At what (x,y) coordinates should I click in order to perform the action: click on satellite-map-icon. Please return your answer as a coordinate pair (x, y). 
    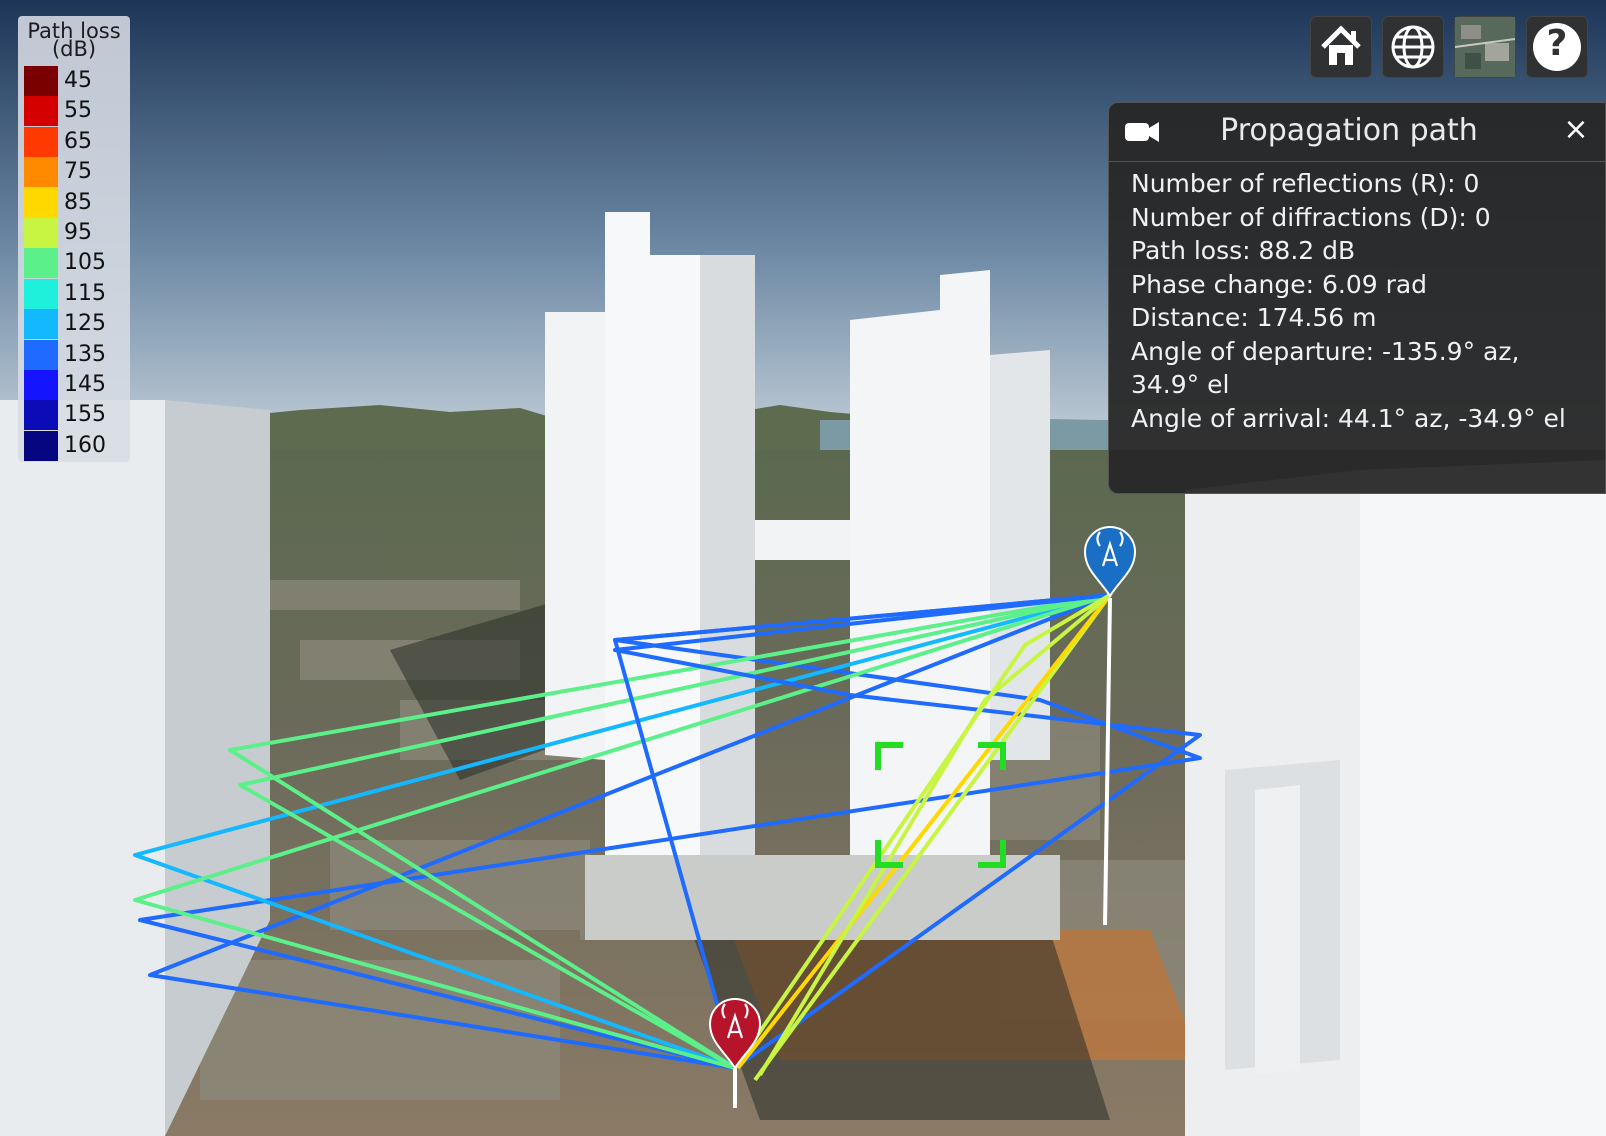
    Looking at the image, I should click on (1485, 47).